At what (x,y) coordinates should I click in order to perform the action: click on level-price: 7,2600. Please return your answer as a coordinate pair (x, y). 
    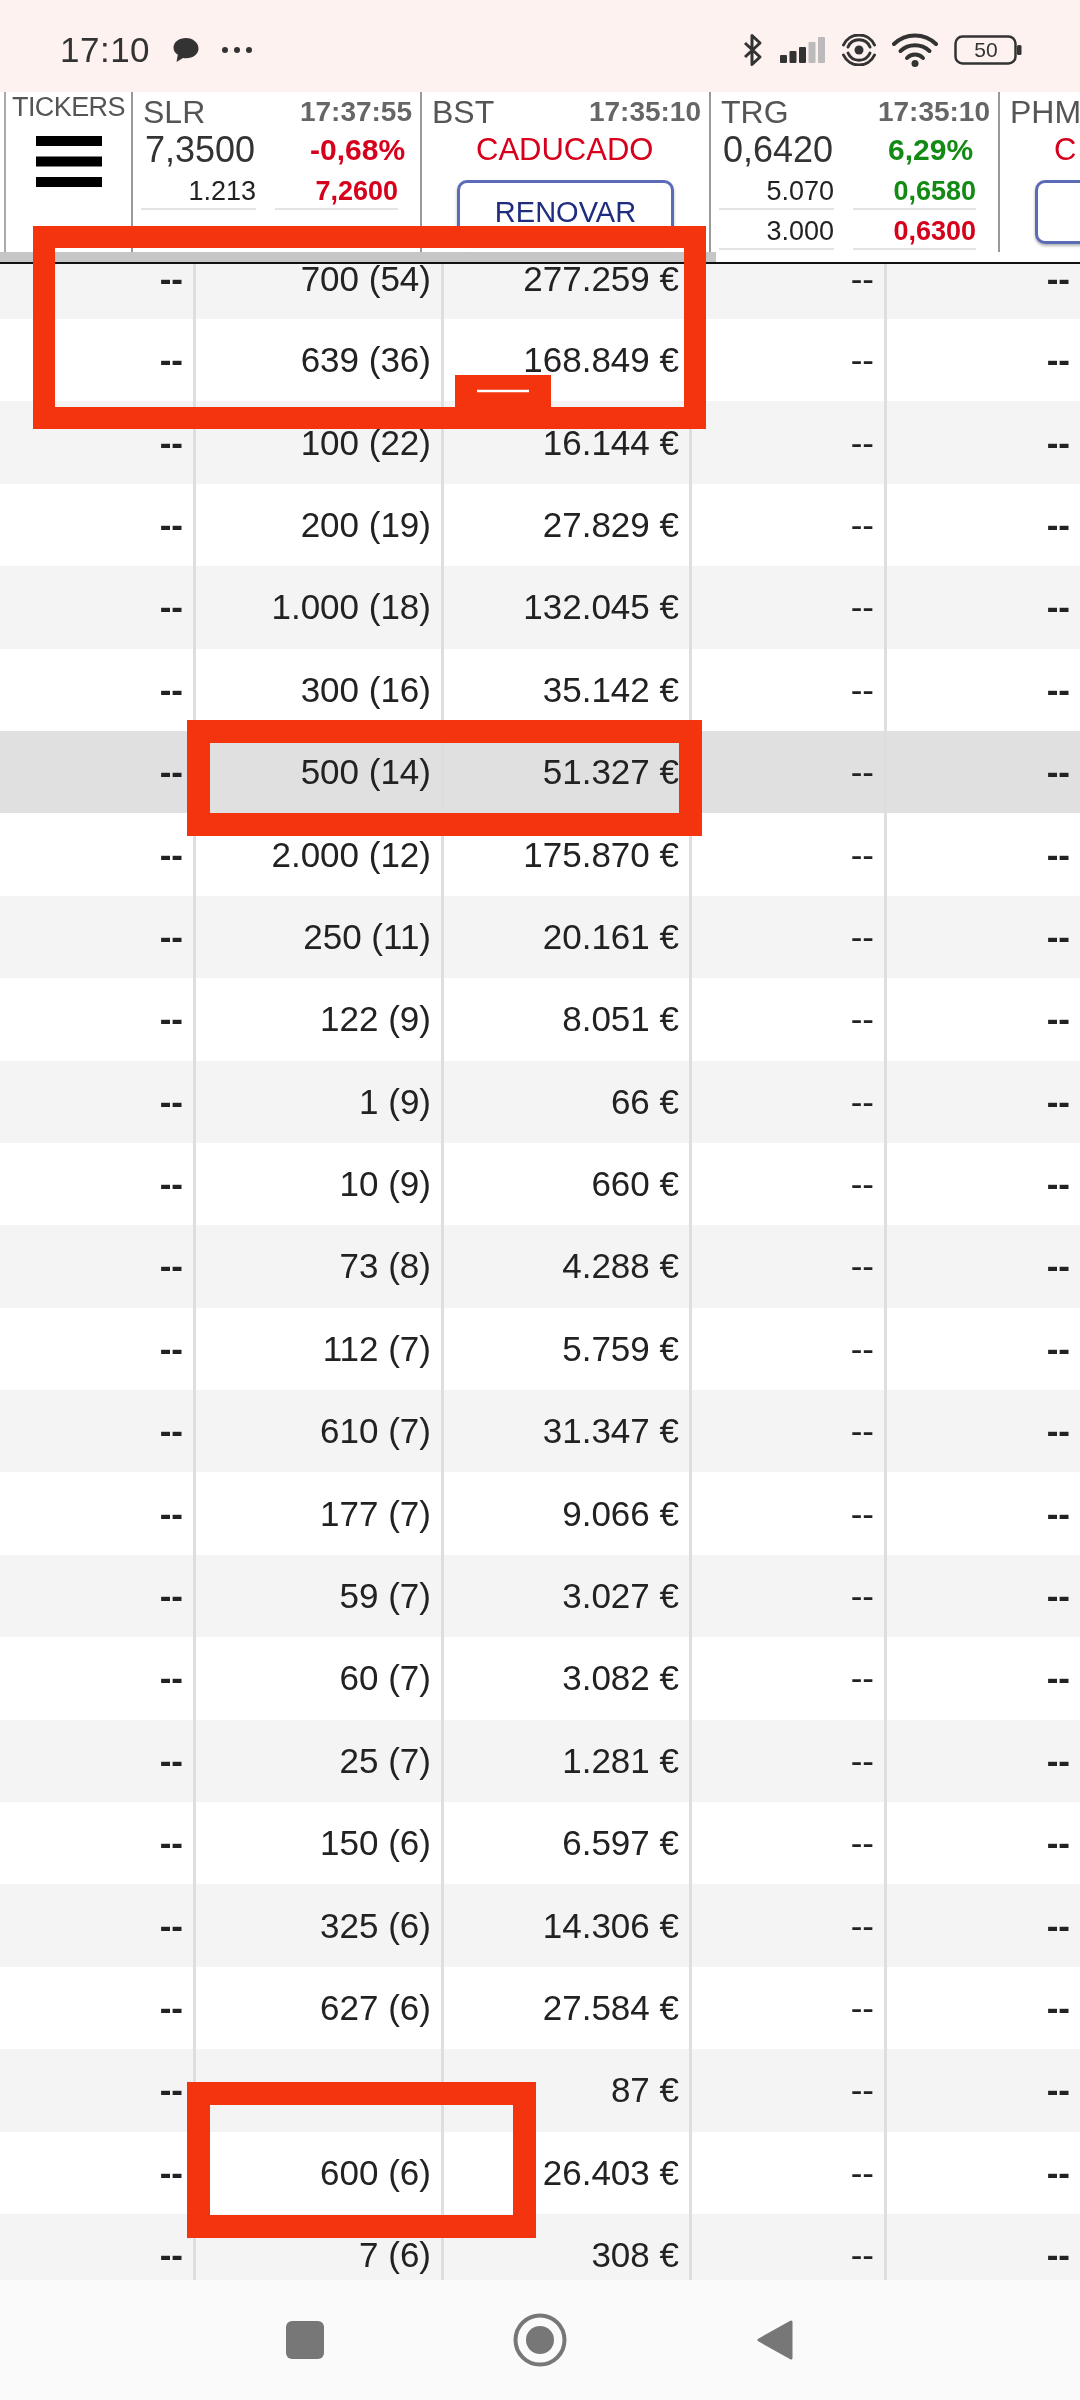
    Looking at the image, I should click on (336, 192).